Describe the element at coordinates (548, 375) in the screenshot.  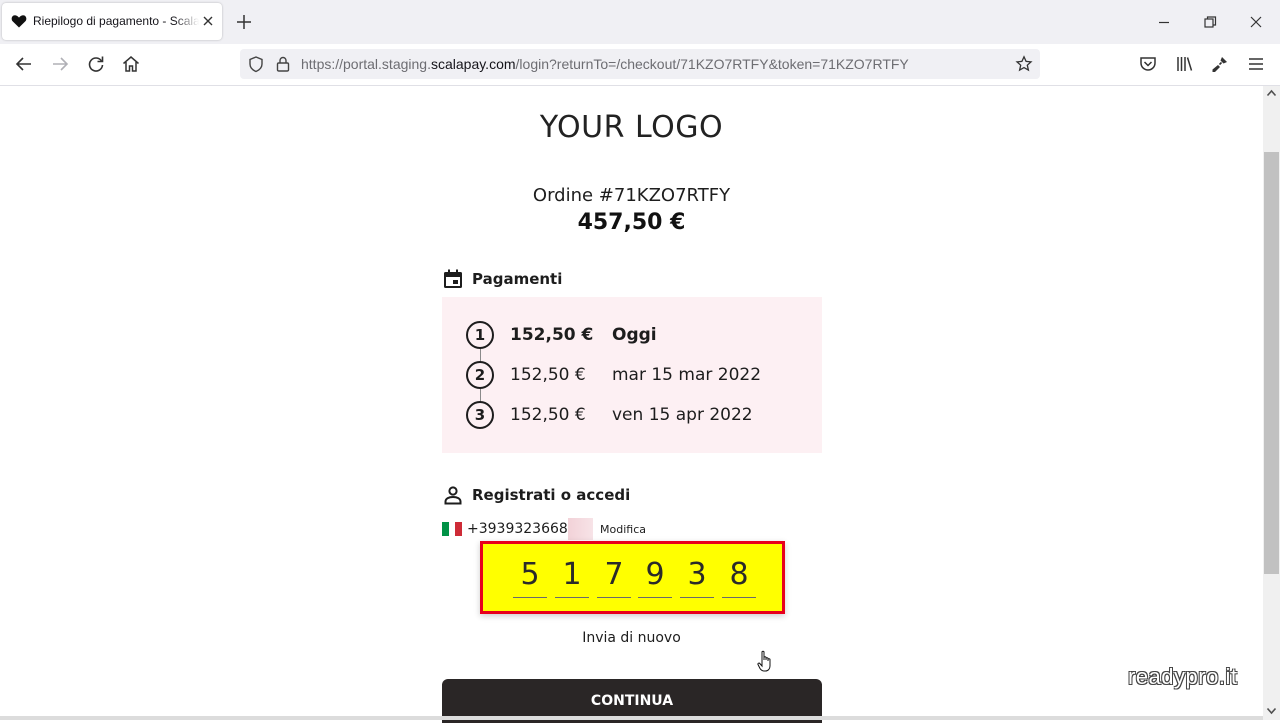
I see `installment-amount-2: 152,50 €` at that location.